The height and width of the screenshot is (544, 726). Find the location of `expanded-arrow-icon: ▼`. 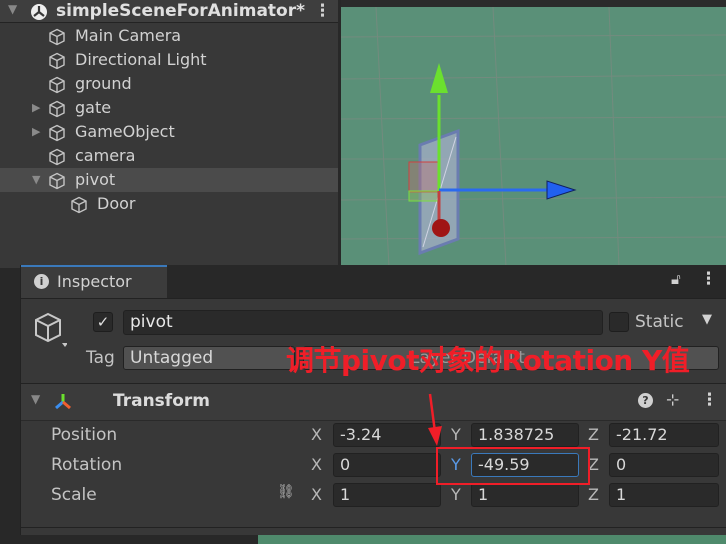

expanded-arrow-icon: ▼ is located at coordinates (36, 180).